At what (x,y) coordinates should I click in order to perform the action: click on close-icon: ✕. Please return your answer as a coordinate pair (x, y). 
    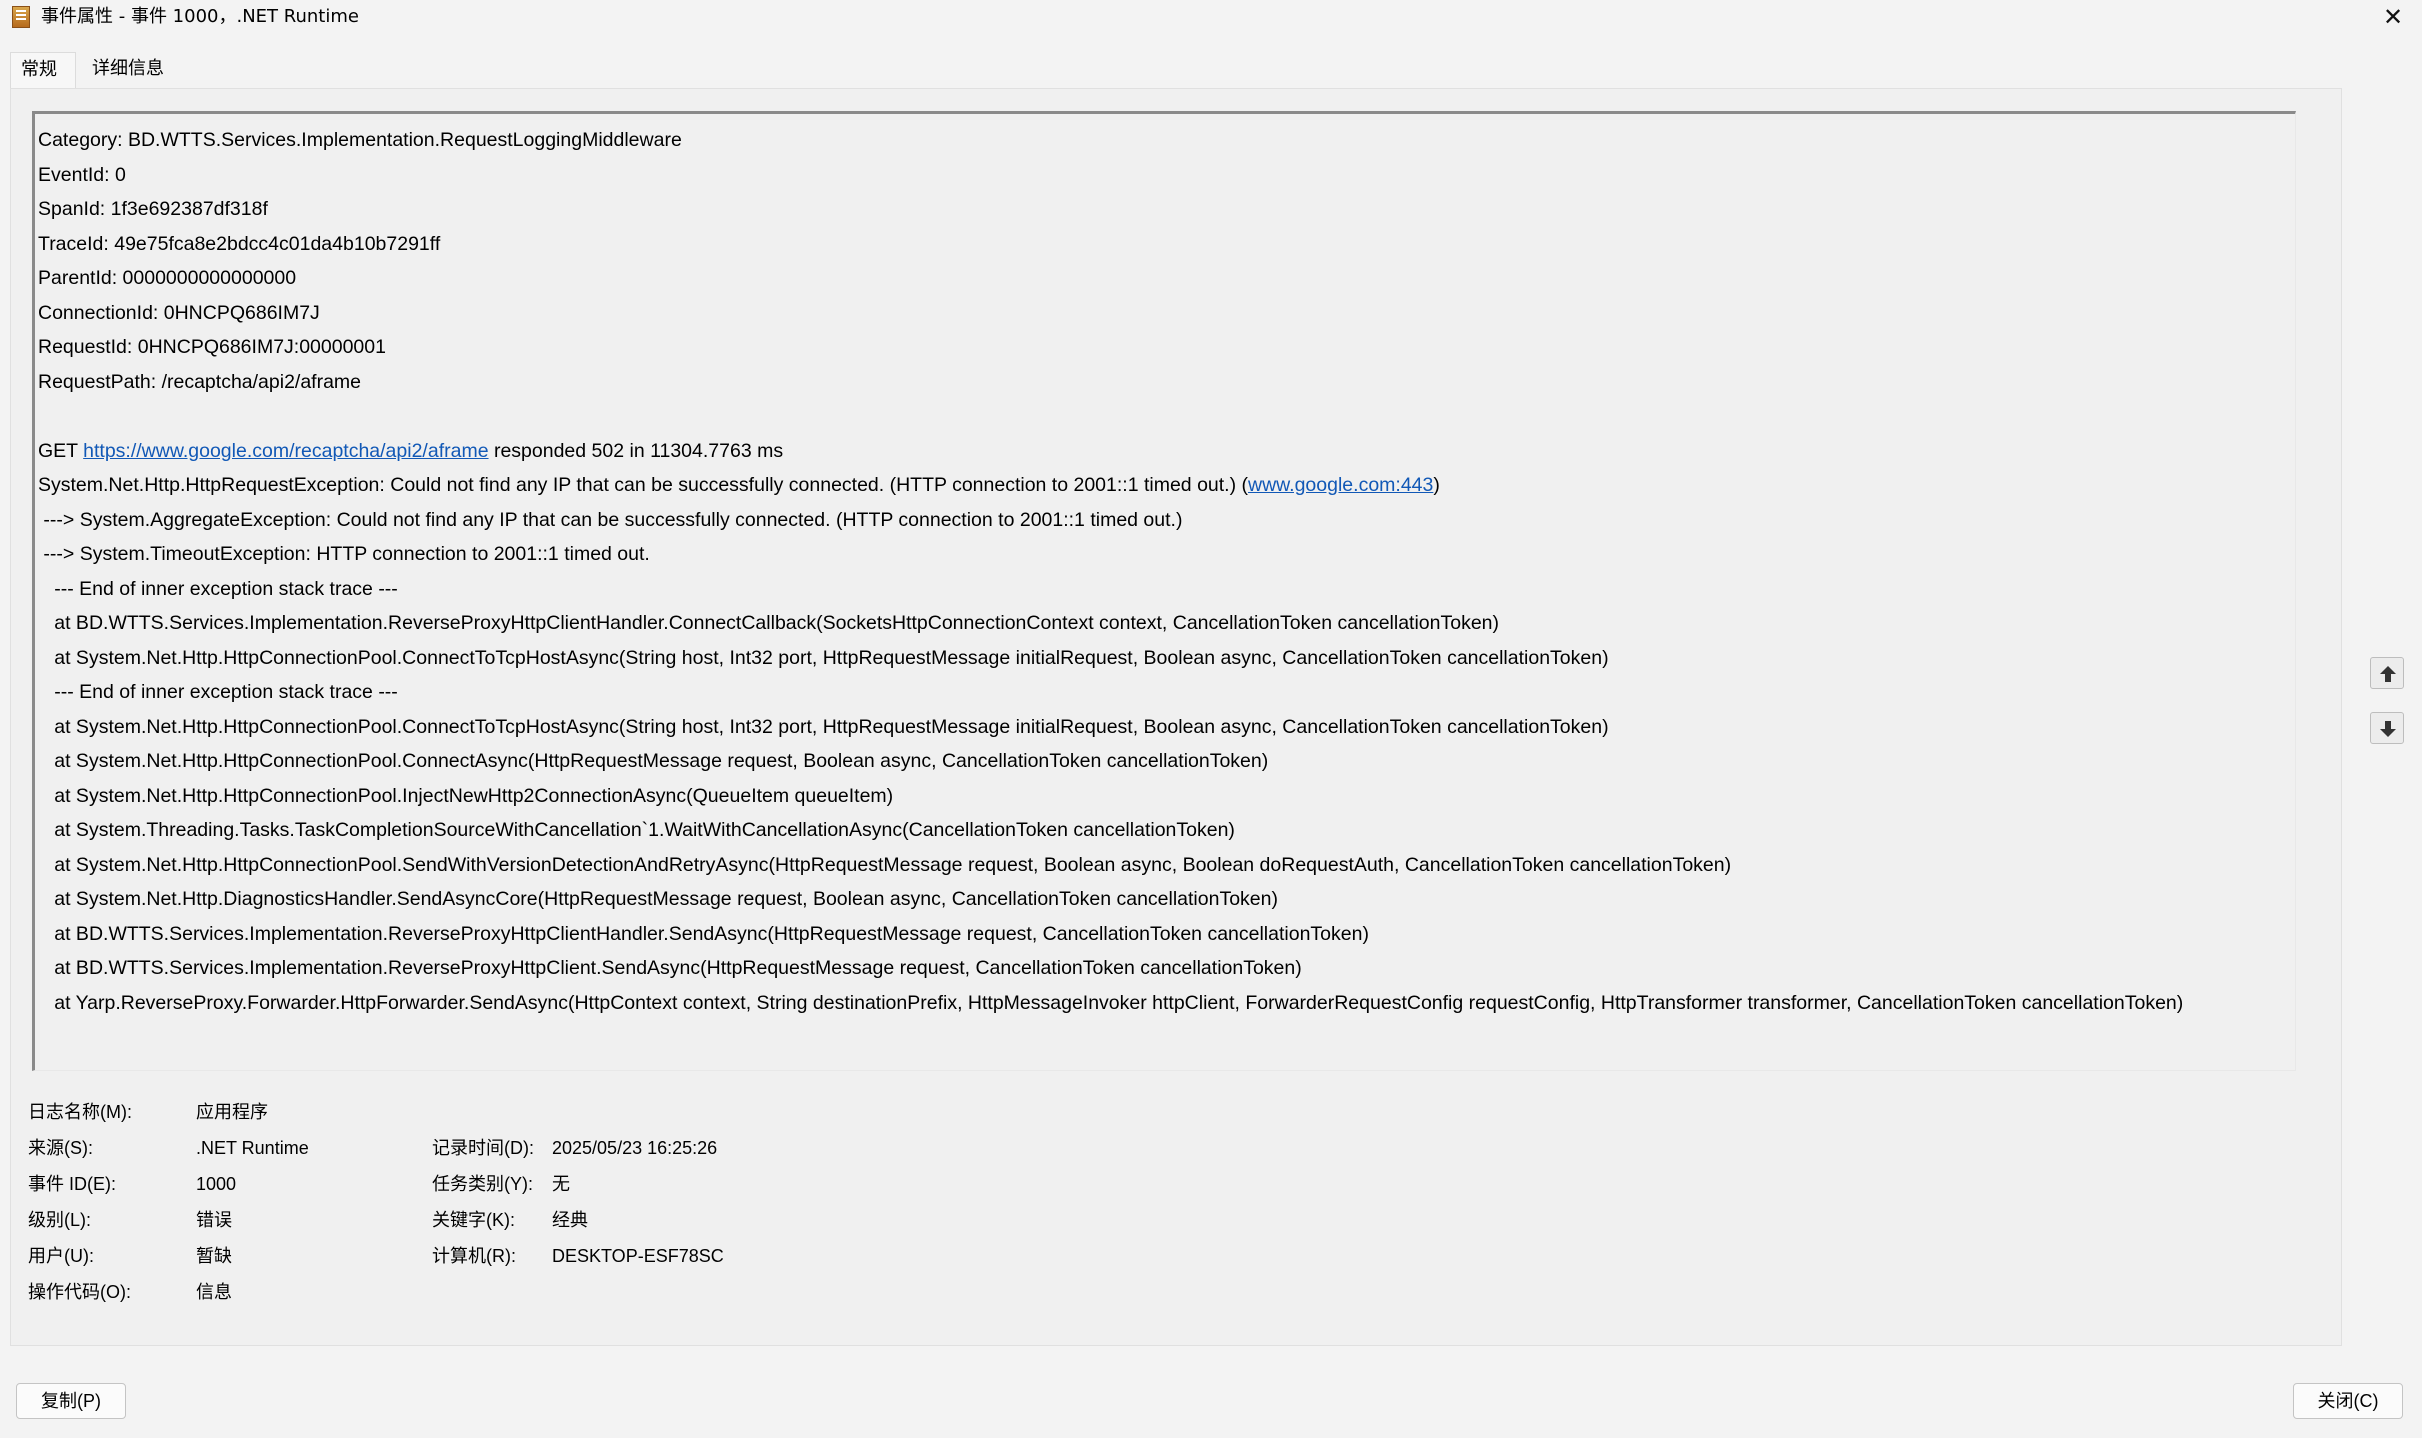
    Looking at the image, I should click on (2393, 17).